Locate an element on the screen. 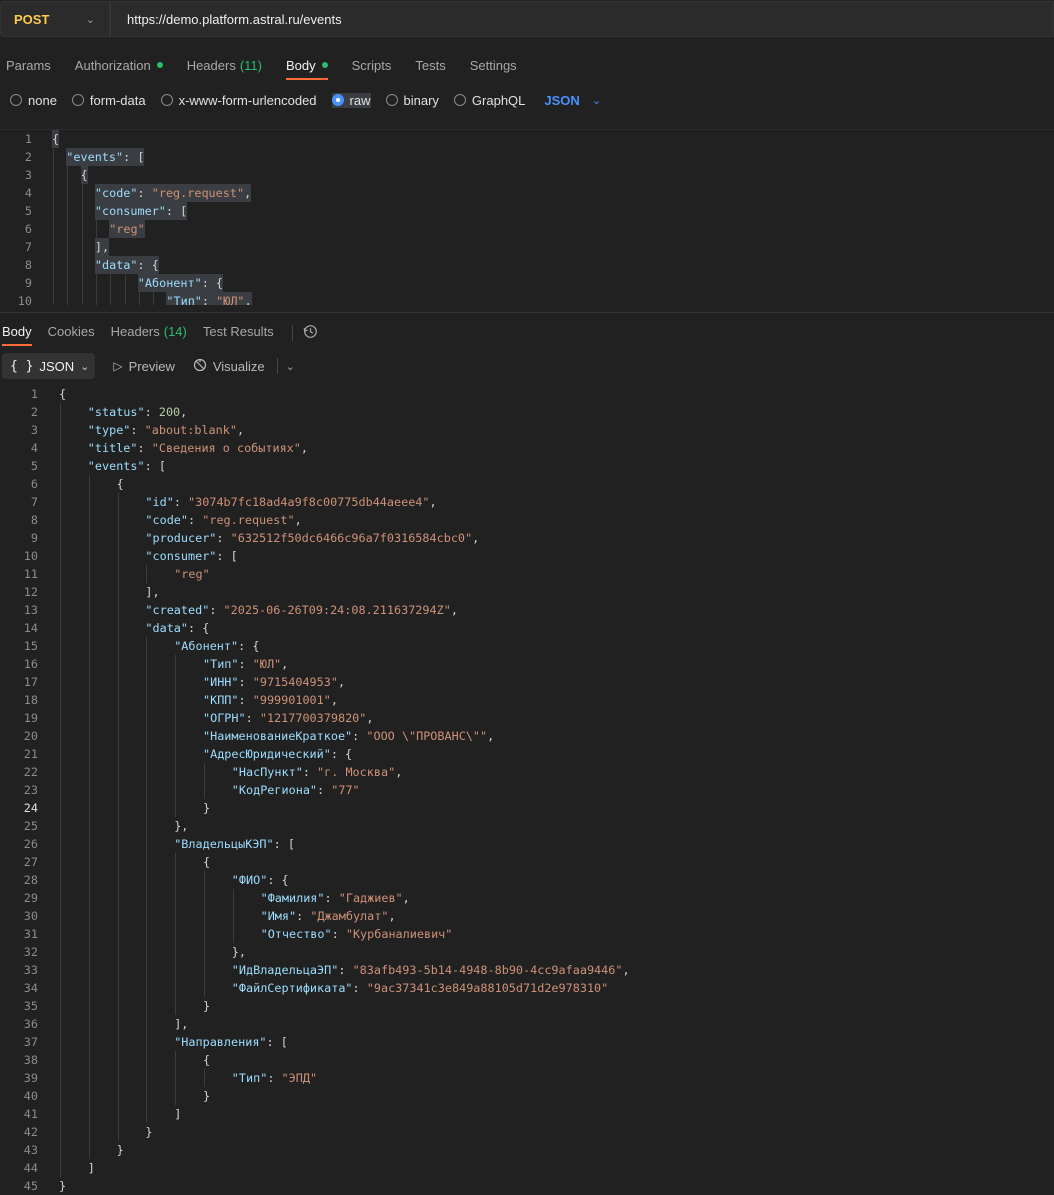 The image size is (1054, 1195). code-text: ], is located at coordinates (152, 592).